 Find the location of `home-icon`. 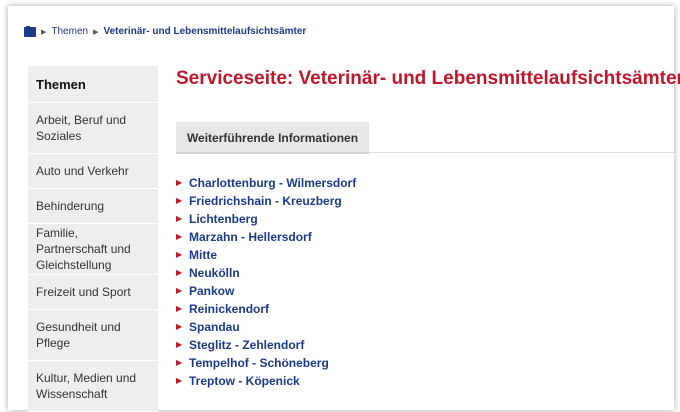

home-icon is located at coordinates (30, 31).